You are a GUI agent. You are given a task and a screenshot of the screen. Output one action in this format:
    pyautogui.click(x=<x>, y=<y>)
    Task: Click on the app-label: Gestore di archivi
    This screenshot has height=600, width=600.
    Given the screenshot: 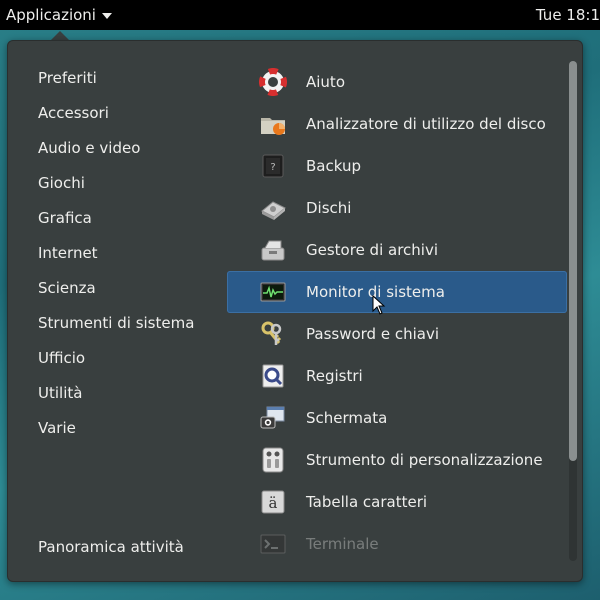 What is the action you would take?
    pyautogui.click(x=372, y=250)
    